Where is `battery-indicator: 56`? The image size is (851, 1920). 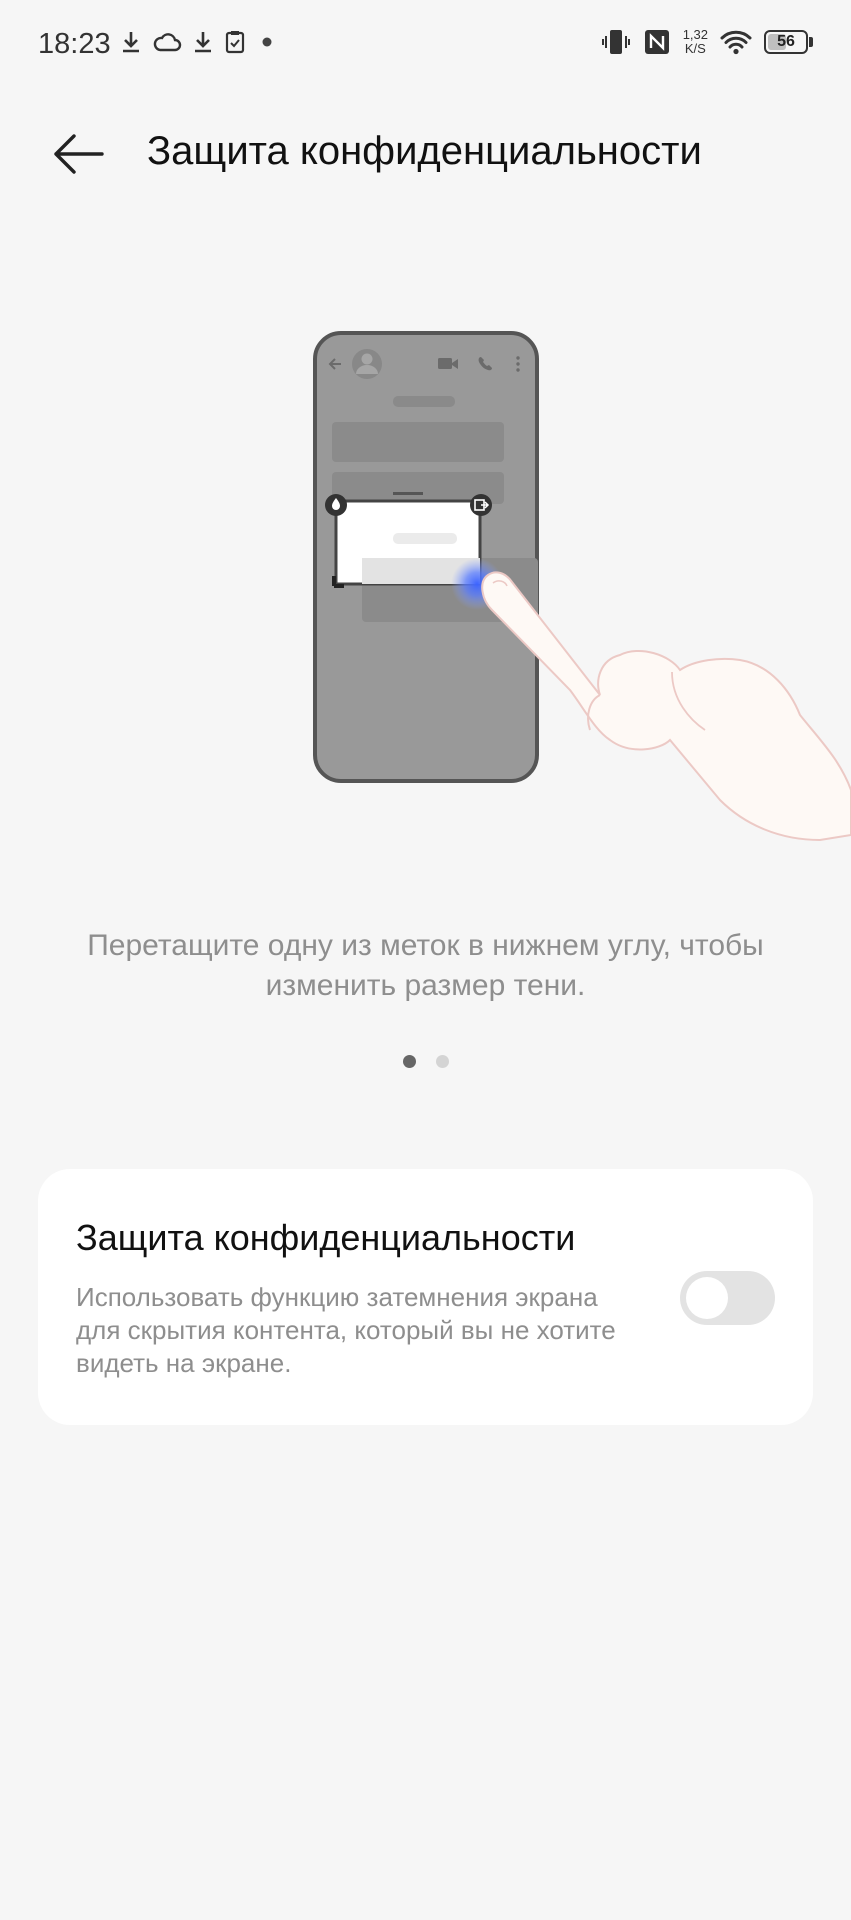
battery-indicator: 56 is located at coordinates (788, 42).